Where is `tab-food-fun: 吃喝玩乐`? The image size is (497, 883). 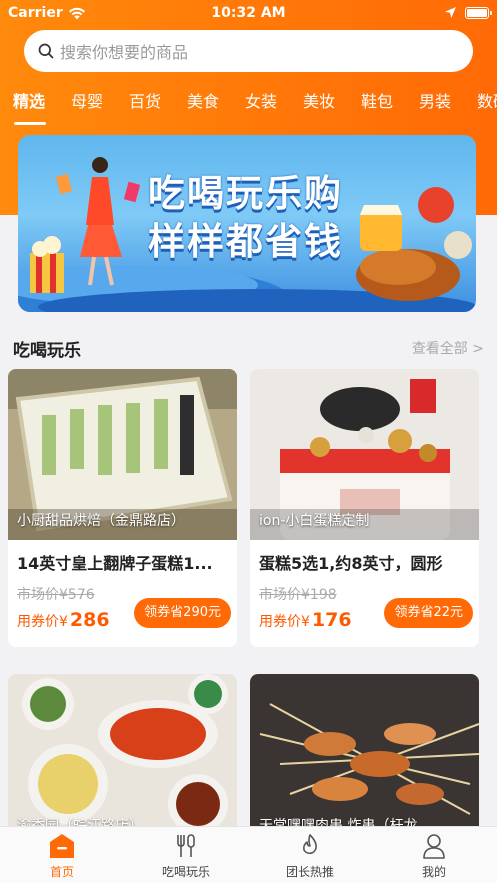 tab-food-fun: 吃喝玩乐 is located at coordinates (186, 855).